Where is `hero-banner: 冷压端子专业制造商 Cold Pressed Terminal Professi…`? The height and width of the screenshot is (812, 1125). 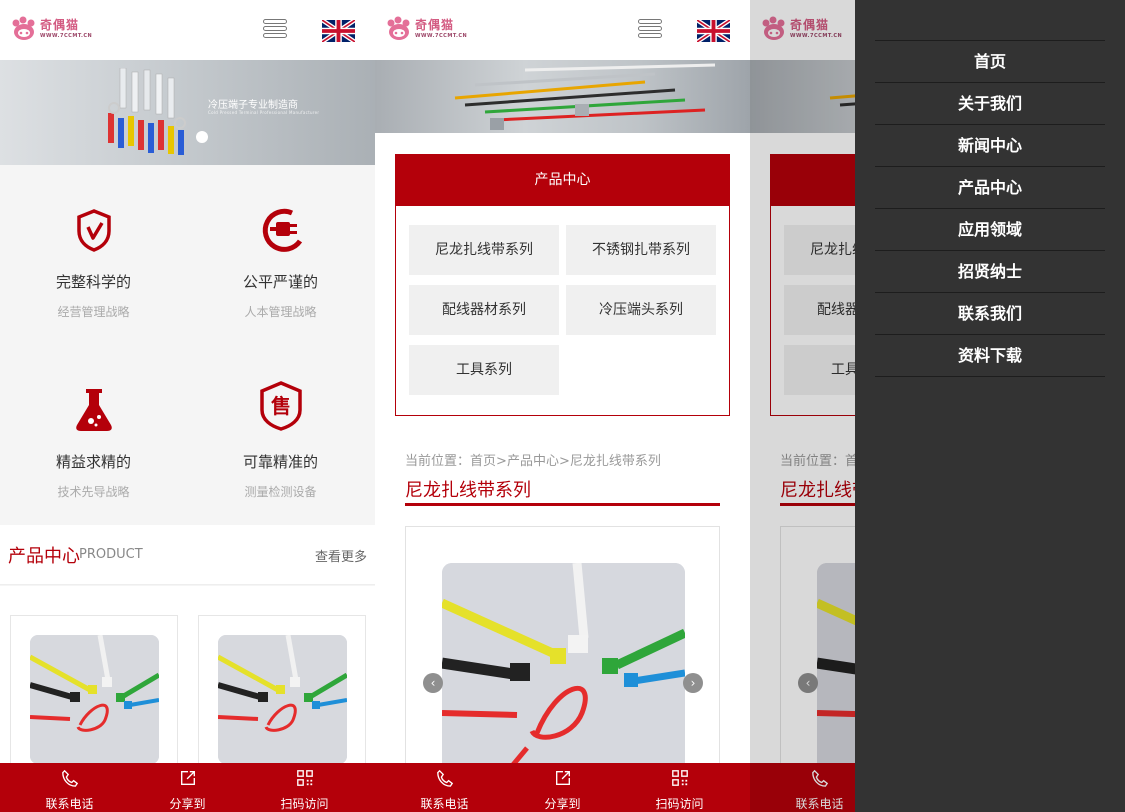 hero-banner: 冷压端子专业制造商 Cold Pressed Terminal Professi… is located at coordinates (187, 112).